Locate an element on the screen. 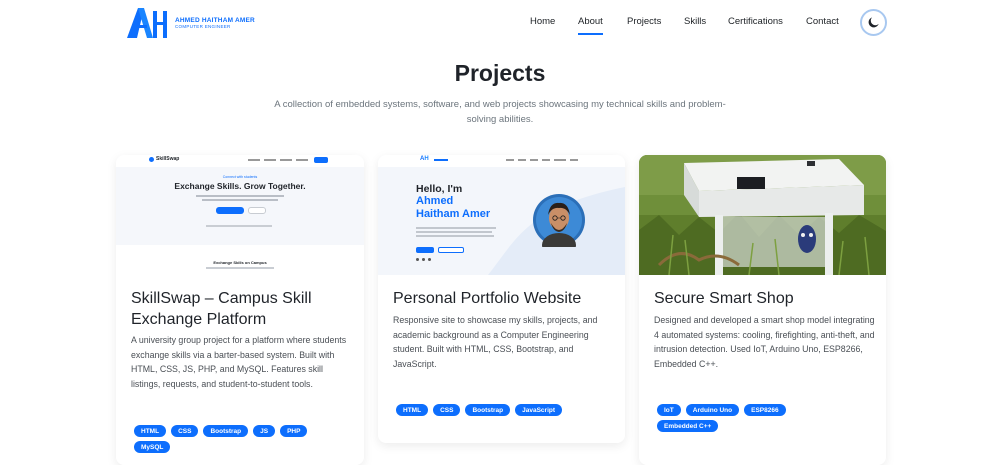  project-tags: HTML CSS Bootstrap JavaScript is located at coordinates (501, 410).